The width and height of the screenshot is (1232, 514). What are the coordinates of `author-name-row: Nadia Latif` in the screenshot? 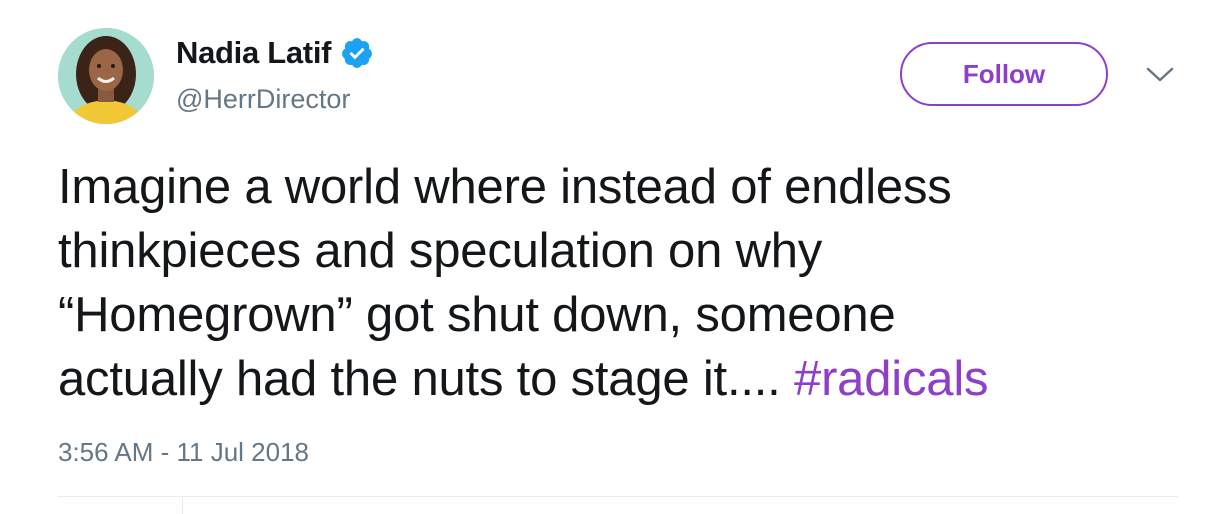 It's located at (275, 53).